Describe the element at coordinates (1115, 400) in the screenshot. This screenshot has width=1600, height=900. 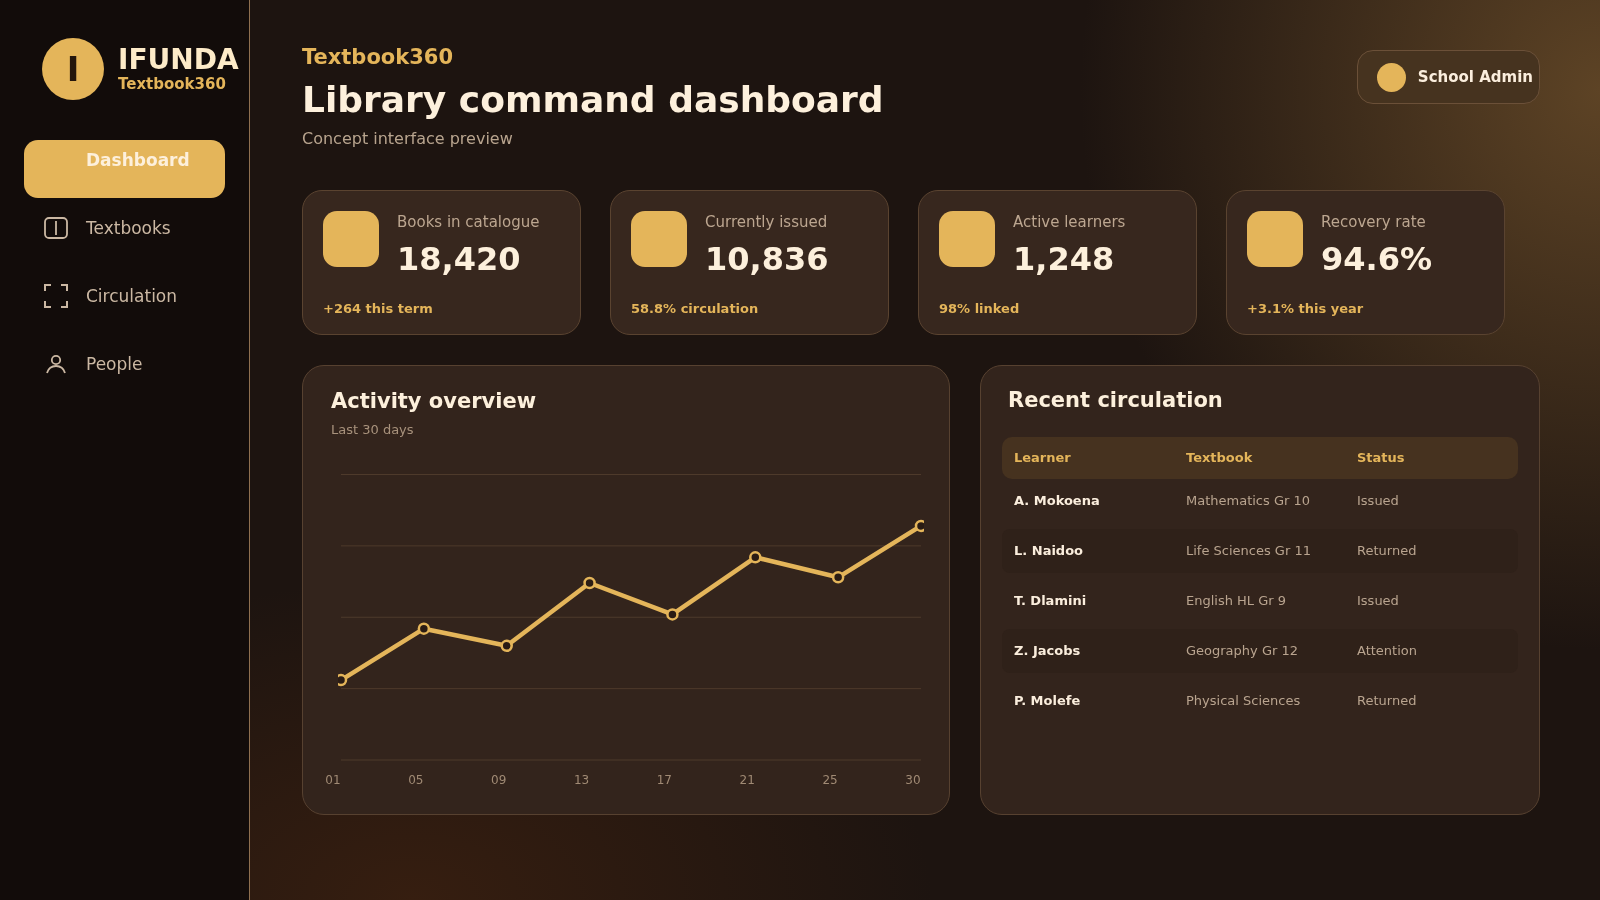
I see `panel-title: Recent circulation` at that location.